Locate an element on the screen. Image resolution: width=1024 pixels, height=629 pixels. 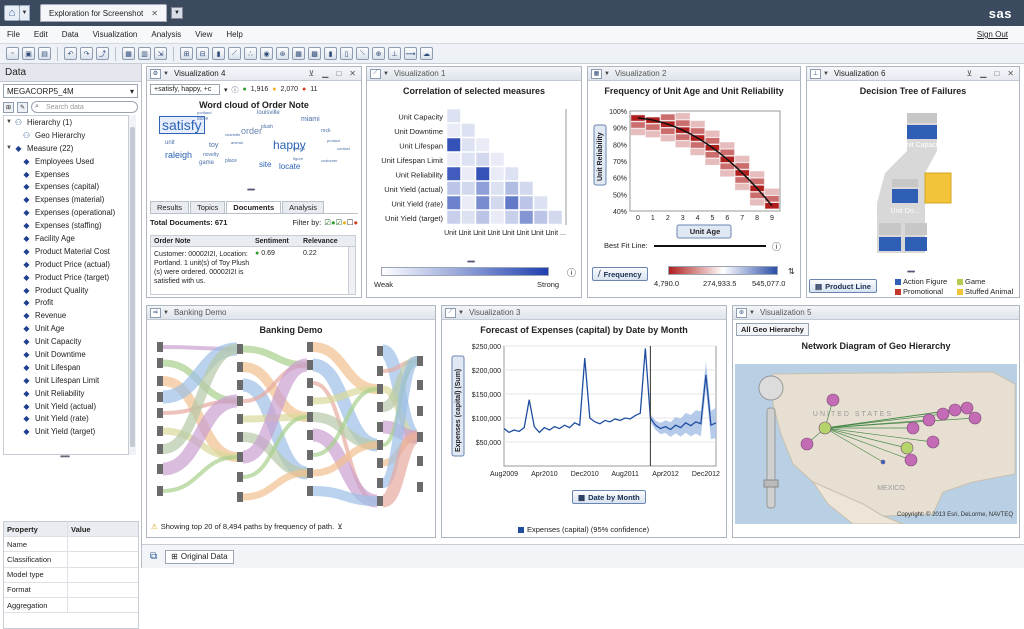
bubble-icon: ◉ is located at coordinates (266, 53).